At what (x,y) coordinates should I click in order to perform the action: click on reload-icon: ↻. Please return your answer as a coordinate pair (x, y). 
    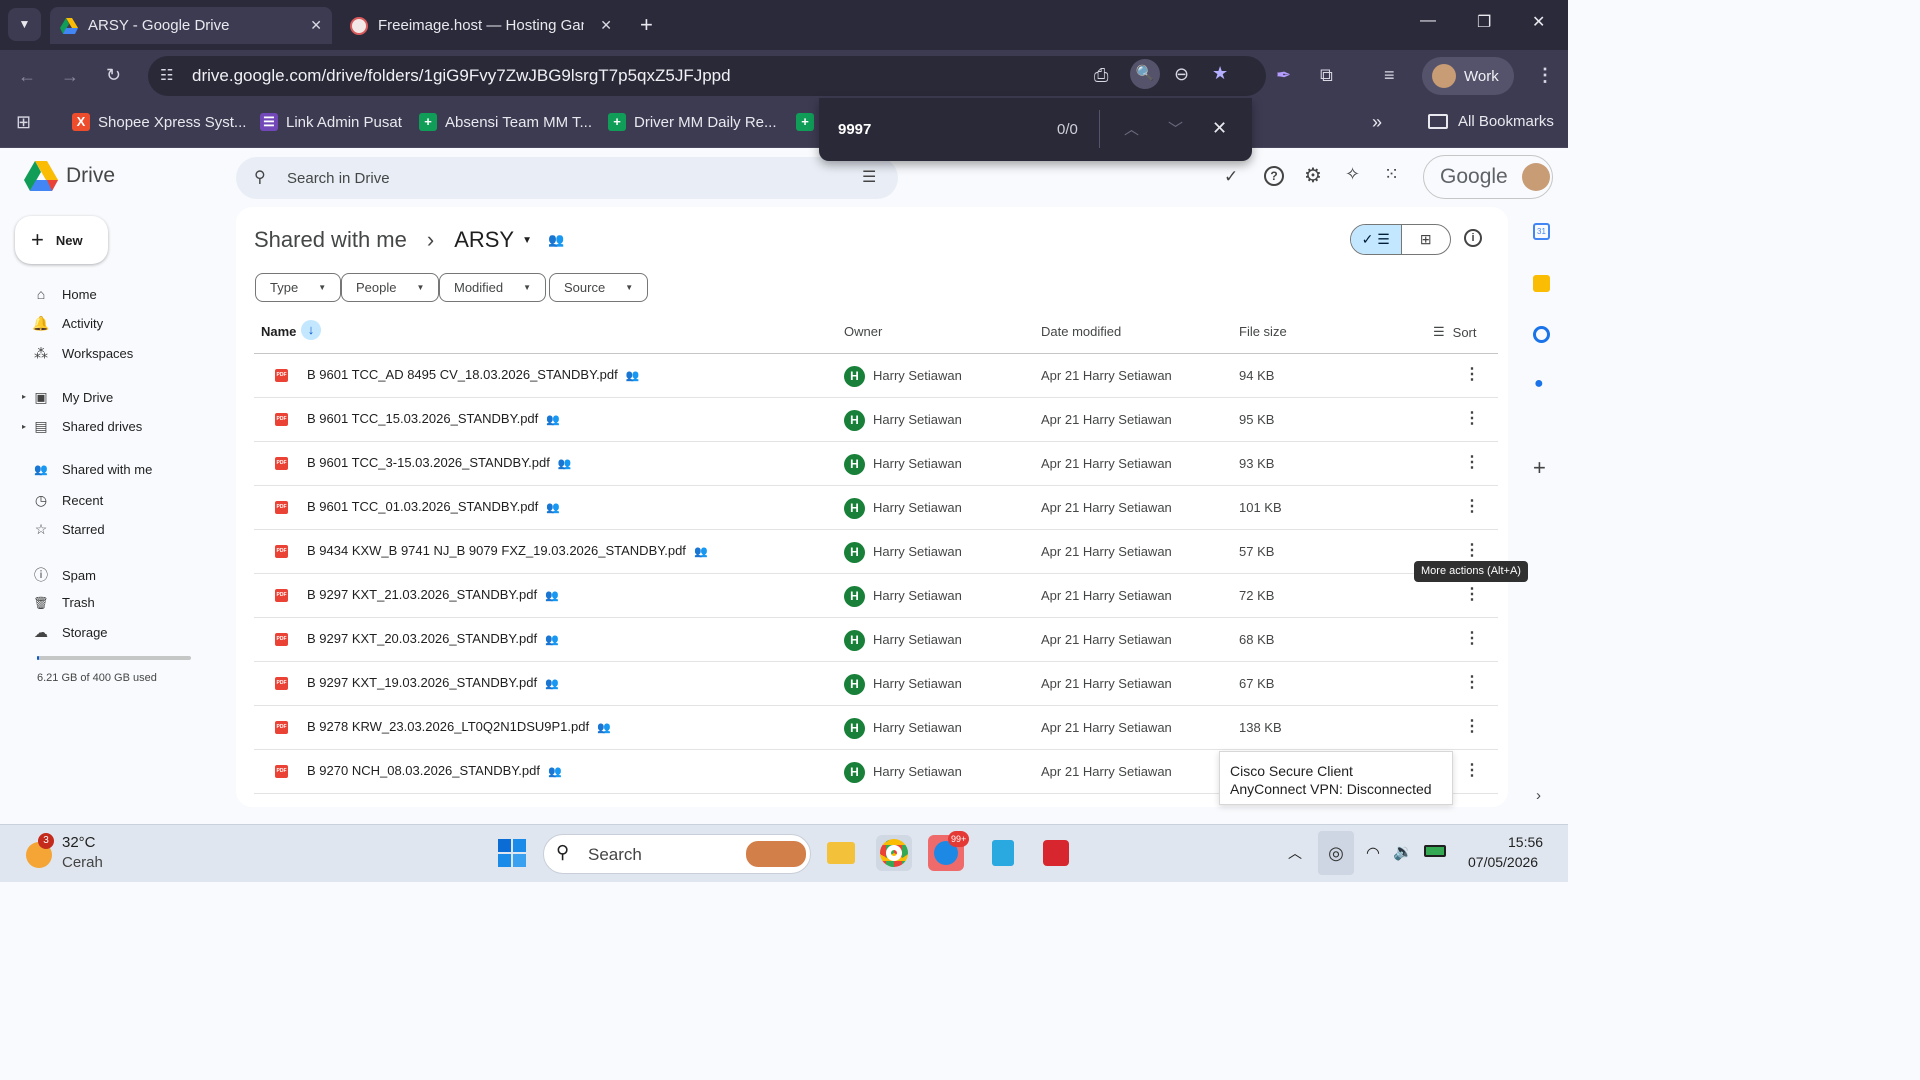
    Looking at the image, I should click on (113, 75).